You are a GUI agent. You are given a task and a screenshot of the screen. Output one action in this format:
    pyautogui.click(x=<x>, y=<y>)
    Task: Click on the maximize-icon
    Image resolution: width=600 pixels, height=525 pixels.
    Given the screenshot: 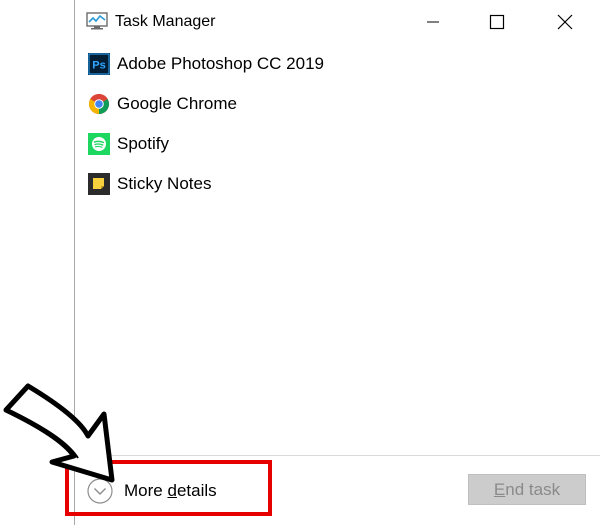 What is the action you would take?
    pyautogui.click(x=497, y=22)
    